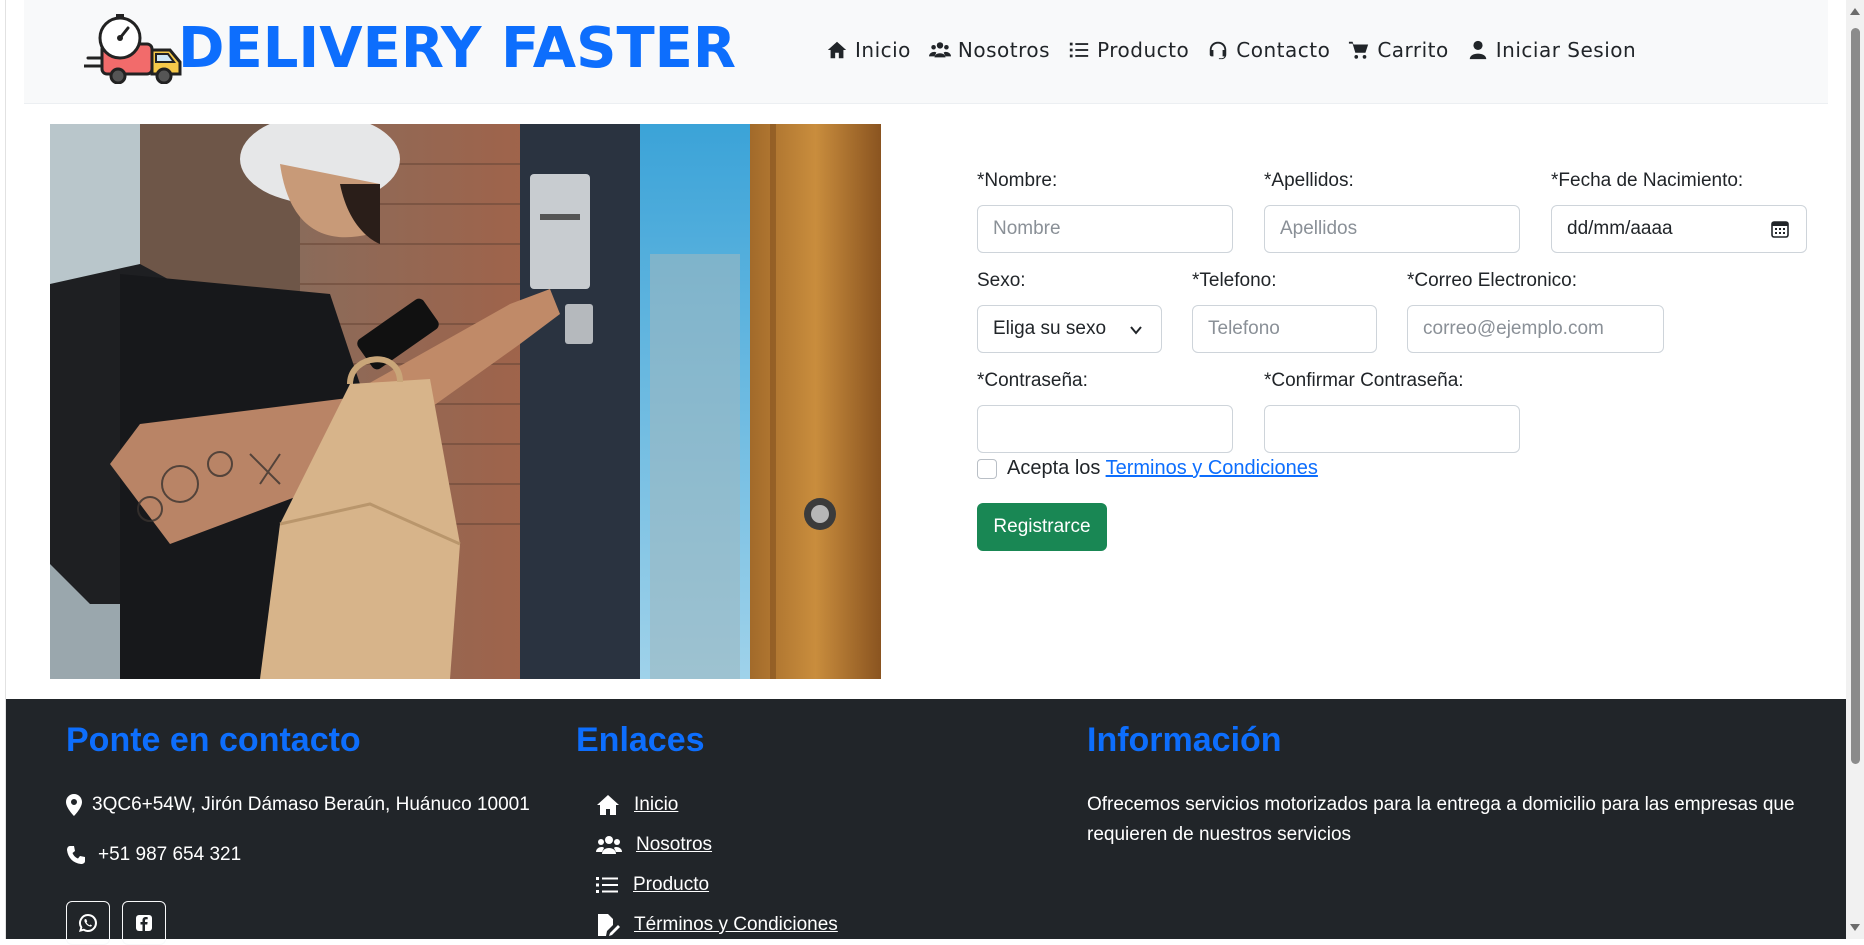 The image size is (1864, 945). What do you see at coordinates (609, 925) in the screenshot?
I see `document-pen-icon` at bounding box center [609, 925].